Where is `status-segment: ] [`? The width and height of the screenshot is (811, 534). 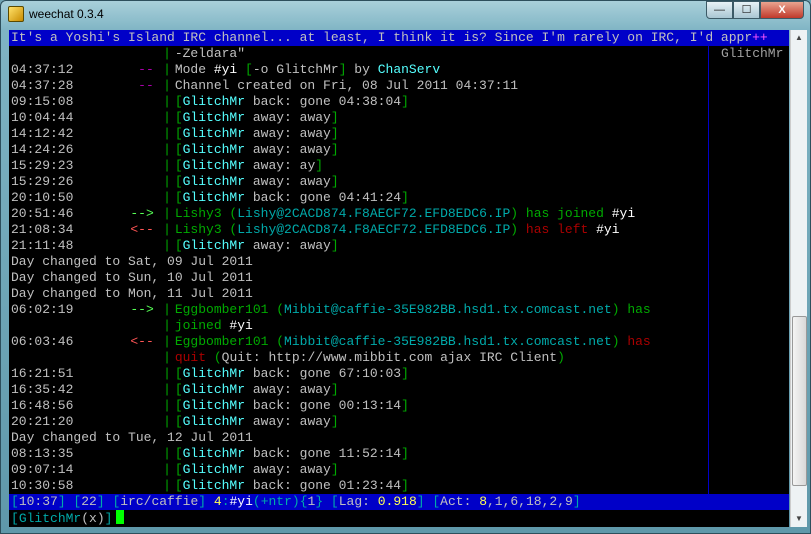
status-segment: ] [ is located at coordinates (108, 501).